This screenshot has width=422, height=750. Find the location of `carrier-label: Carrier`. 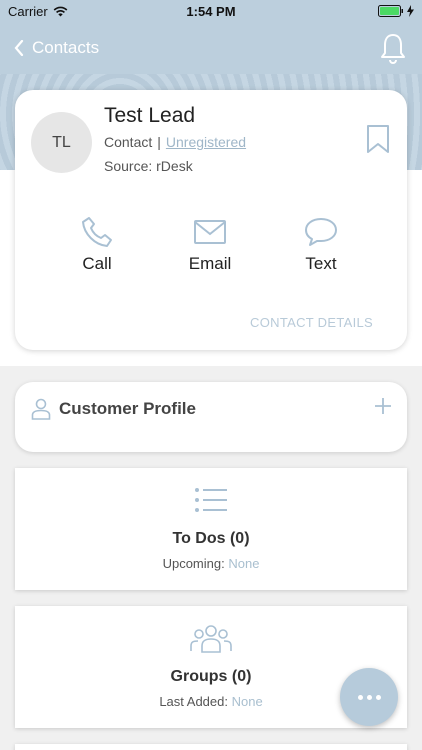

carrier-label: Carrier is located at coordinates (28, 11).